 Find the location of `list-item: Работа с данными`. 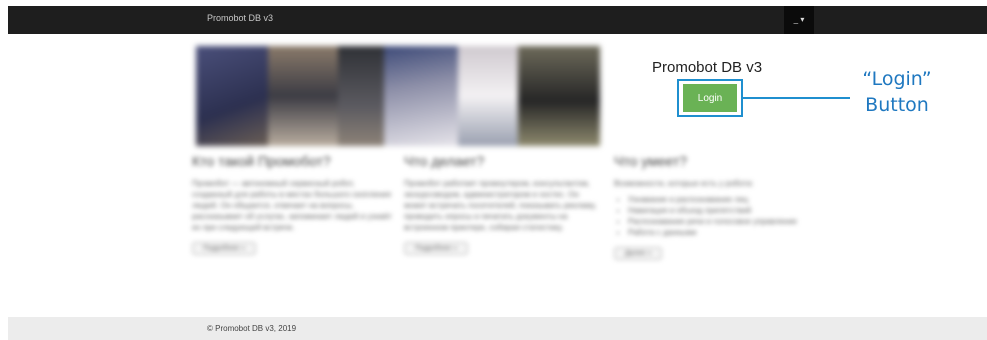

list-item: Работа с данными is located at coordinates (716, 232).